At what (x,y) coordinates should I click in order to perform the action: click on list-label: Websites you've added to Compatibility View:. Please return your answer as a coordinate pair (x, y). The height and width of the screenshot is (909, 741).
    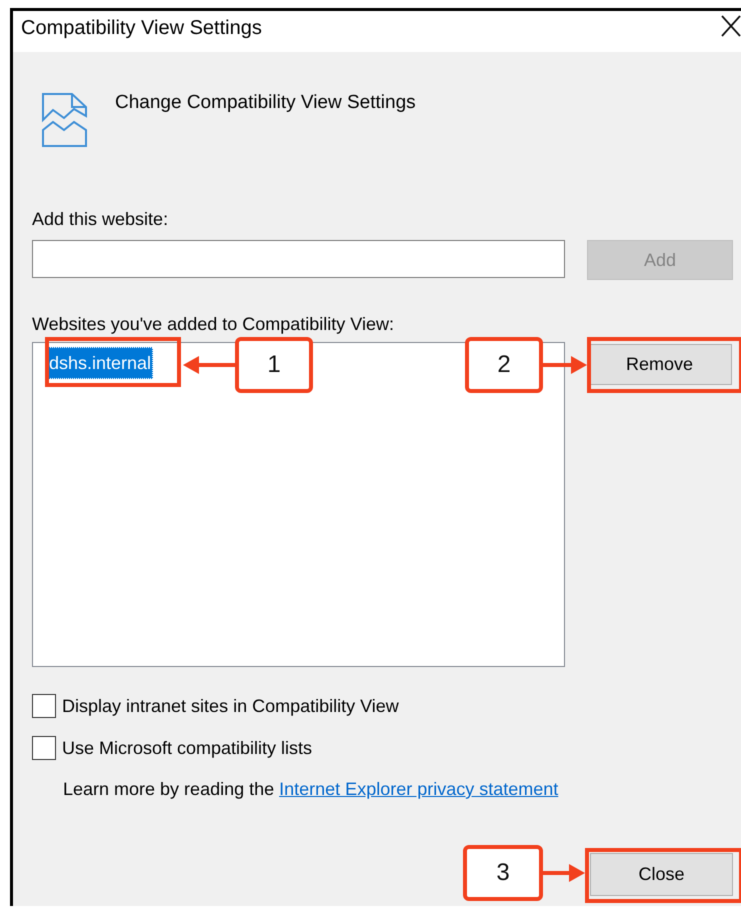
    Looking at the image, I should click on (213, 324).